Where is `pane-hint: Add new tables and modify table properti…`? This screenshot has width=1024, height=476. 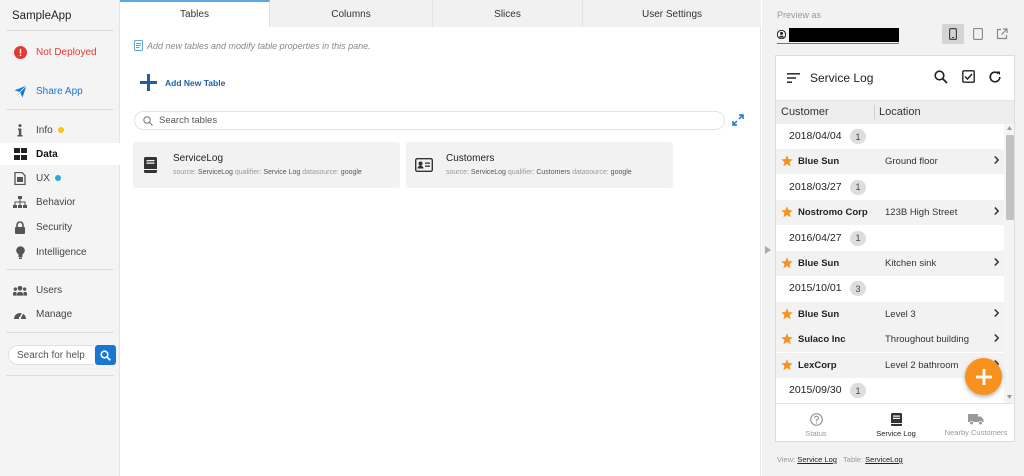 pane-hint: Add new tables and modify table properti… is located at coordinates (252, 45).